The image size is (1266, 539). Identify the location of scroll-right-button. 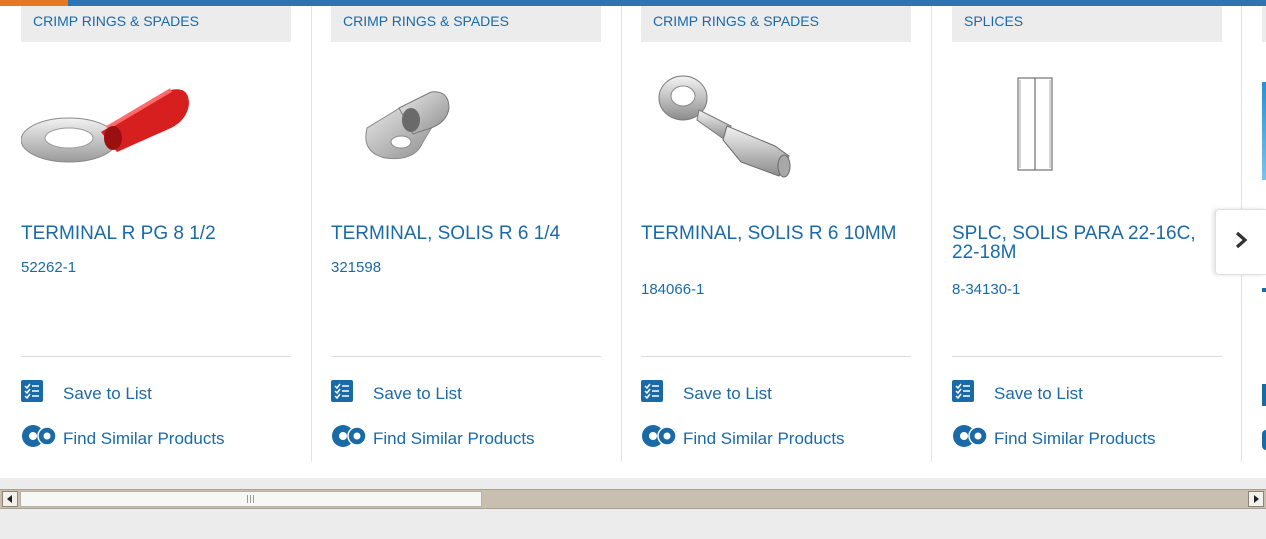
(1256, 499).